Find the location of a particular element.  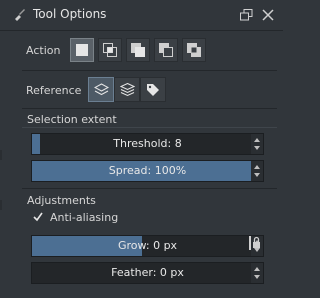

reference-current-layer-button is located at coordinates (101, 89).